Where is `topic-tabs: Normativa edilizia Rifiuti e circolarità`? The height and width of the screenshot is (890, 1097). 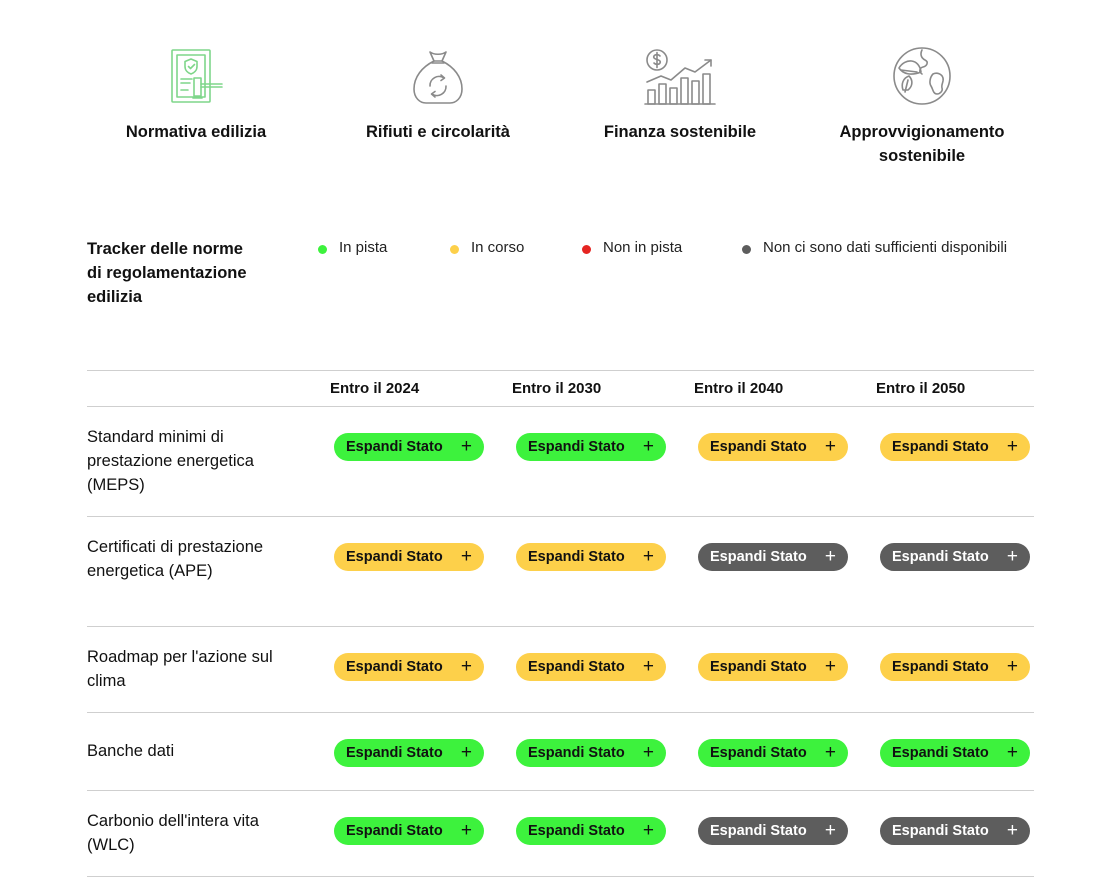 topic-tabs: Normativa edilizia Rifiuti e circolarità is located at coordinates (560, 104).